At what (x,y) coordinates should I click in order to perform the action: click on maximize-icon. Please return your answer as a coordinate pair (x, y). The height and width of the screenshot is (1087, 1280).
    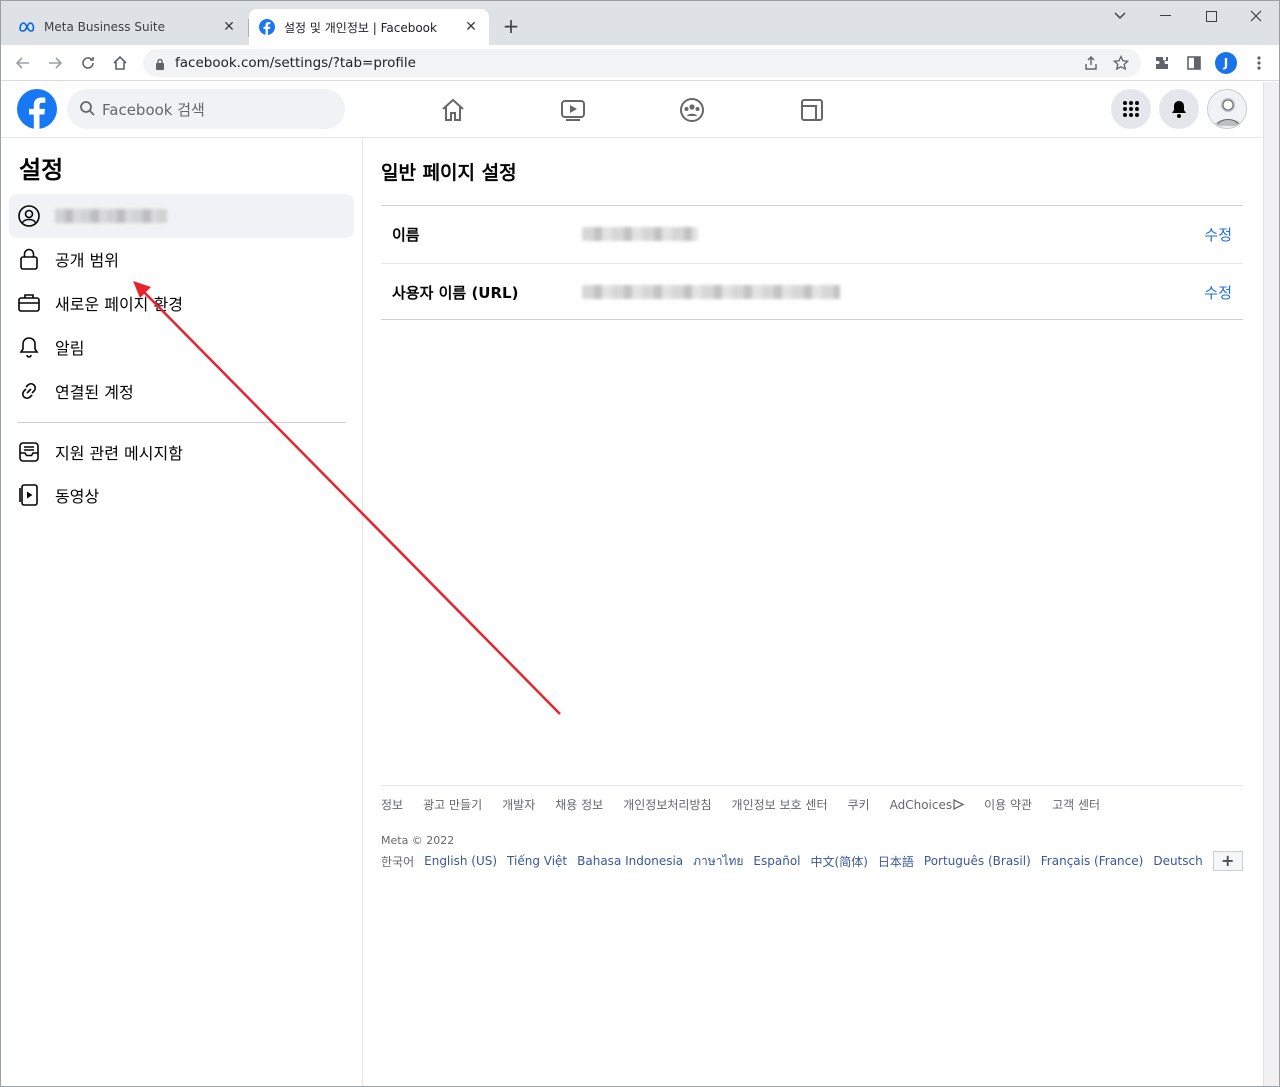
    Looking at the image, I should click on (1211, 16).